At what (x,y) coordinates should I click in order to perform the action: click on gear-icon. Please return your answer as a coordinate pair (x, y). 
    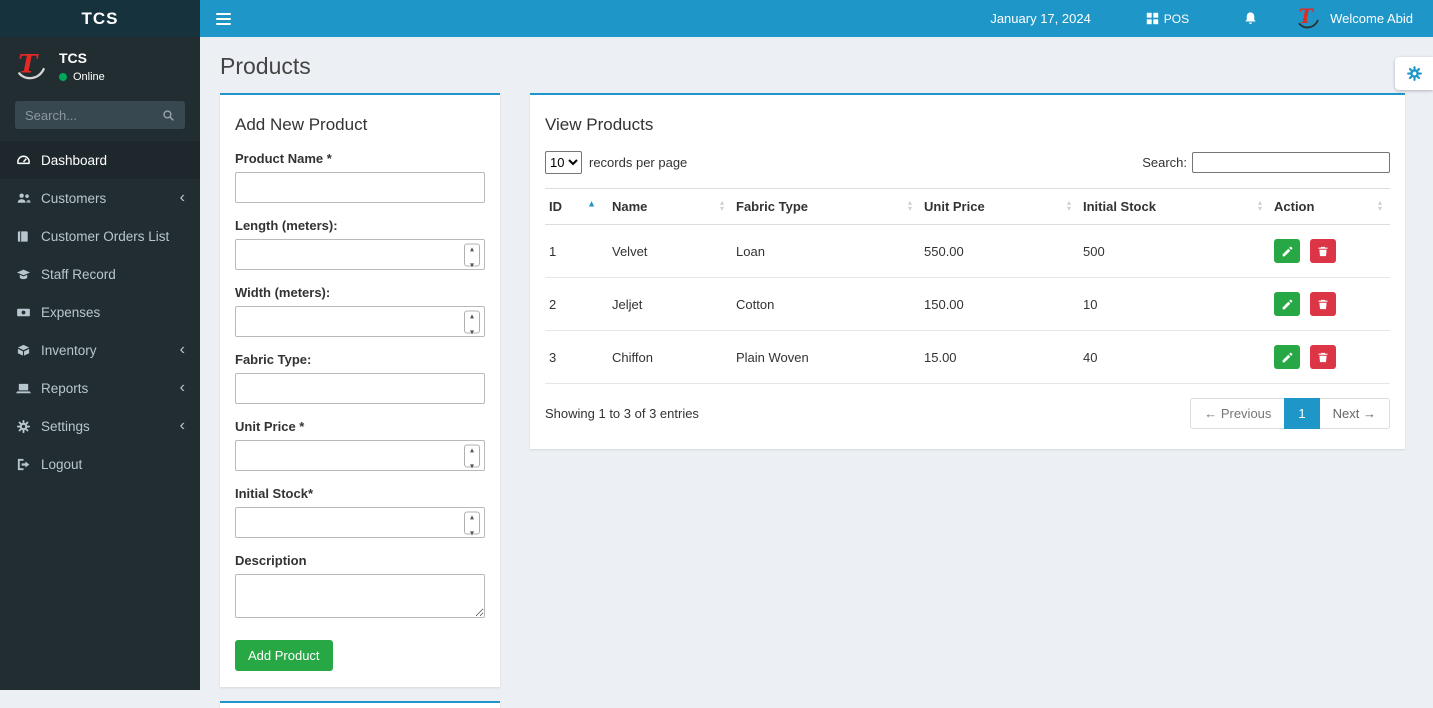
    Looking at the image, I should click on (23, 426).